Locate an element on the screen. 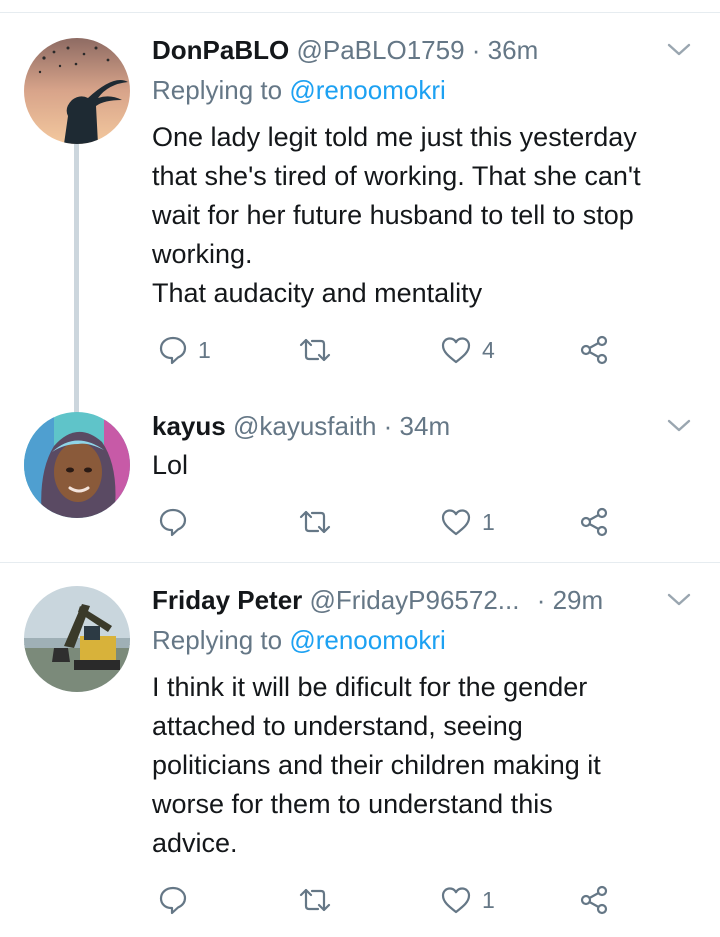  user-handle: @PaBLO1759 is located at coordinates (380, 50).